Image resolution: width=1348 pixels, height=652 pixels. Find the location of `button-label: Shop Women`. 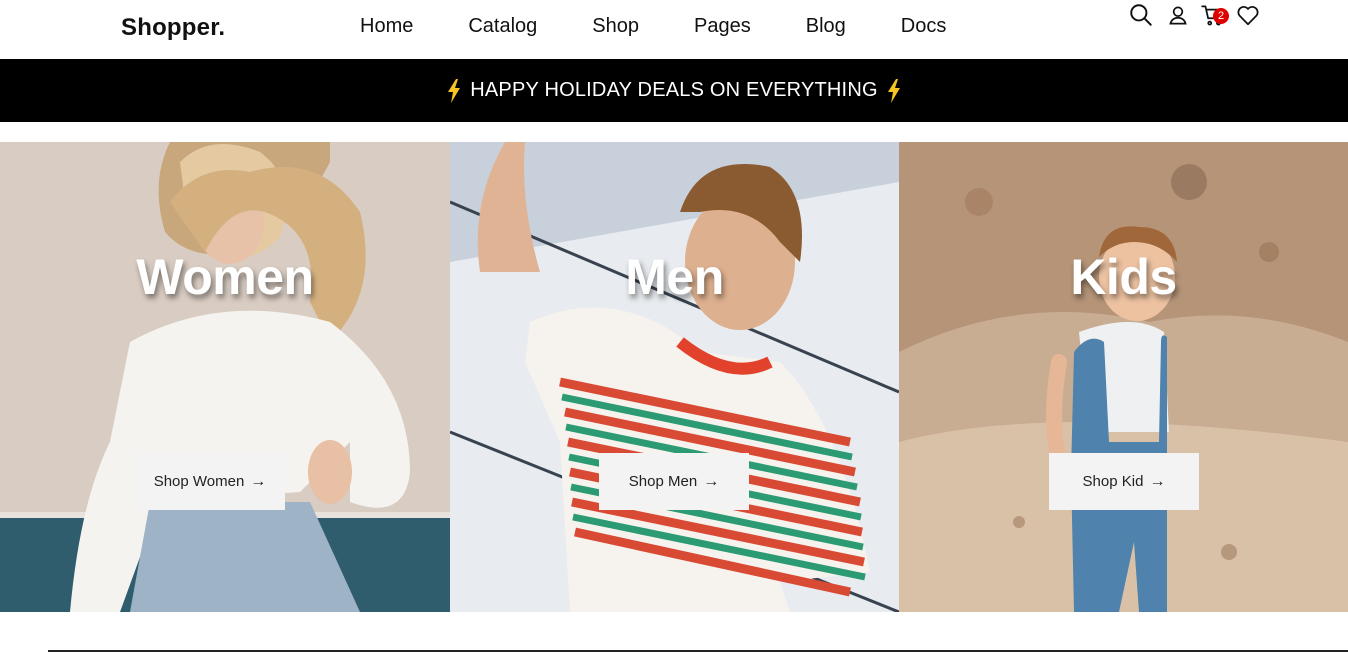

button-label: Shop Women is located at coordinates (199, 481).